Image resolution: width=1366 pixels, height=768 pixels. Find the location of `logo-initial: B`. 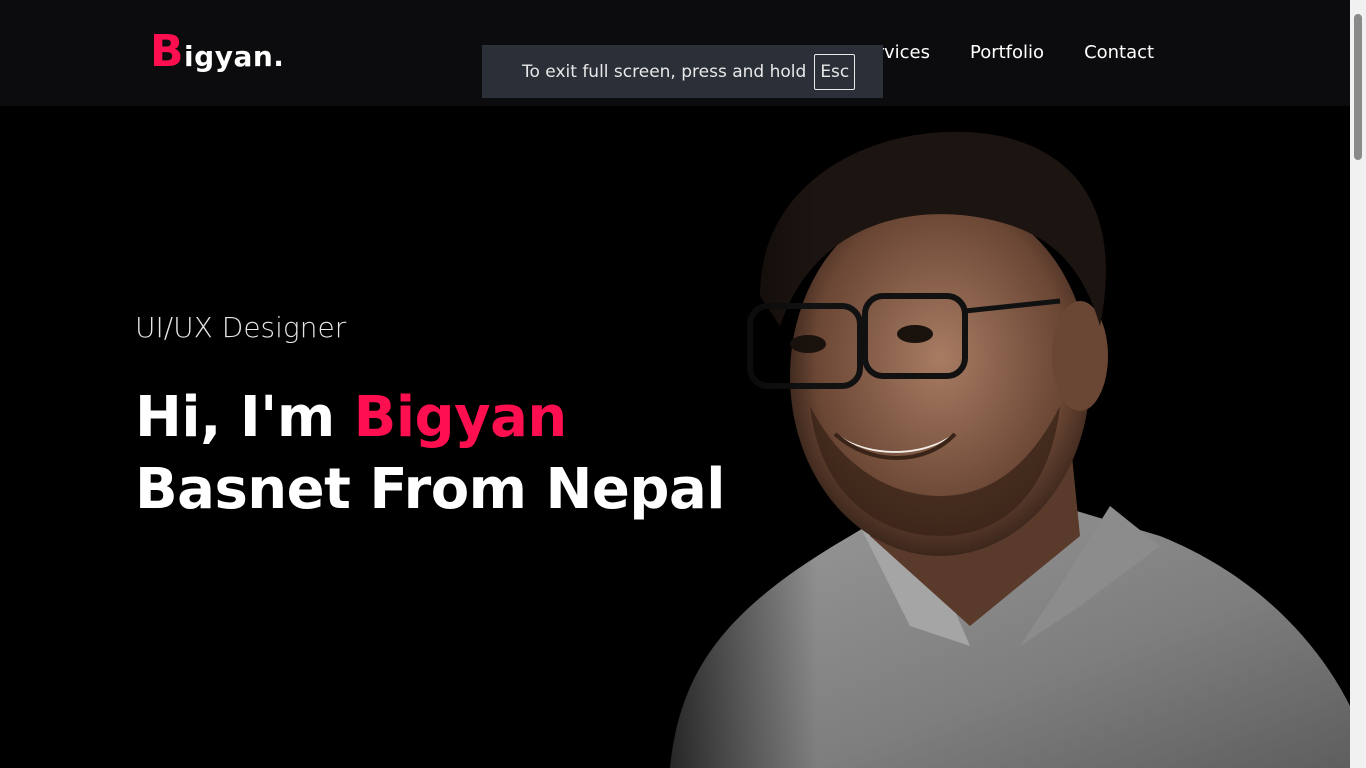

logo-initial: B is located at coordinates (167, 51).